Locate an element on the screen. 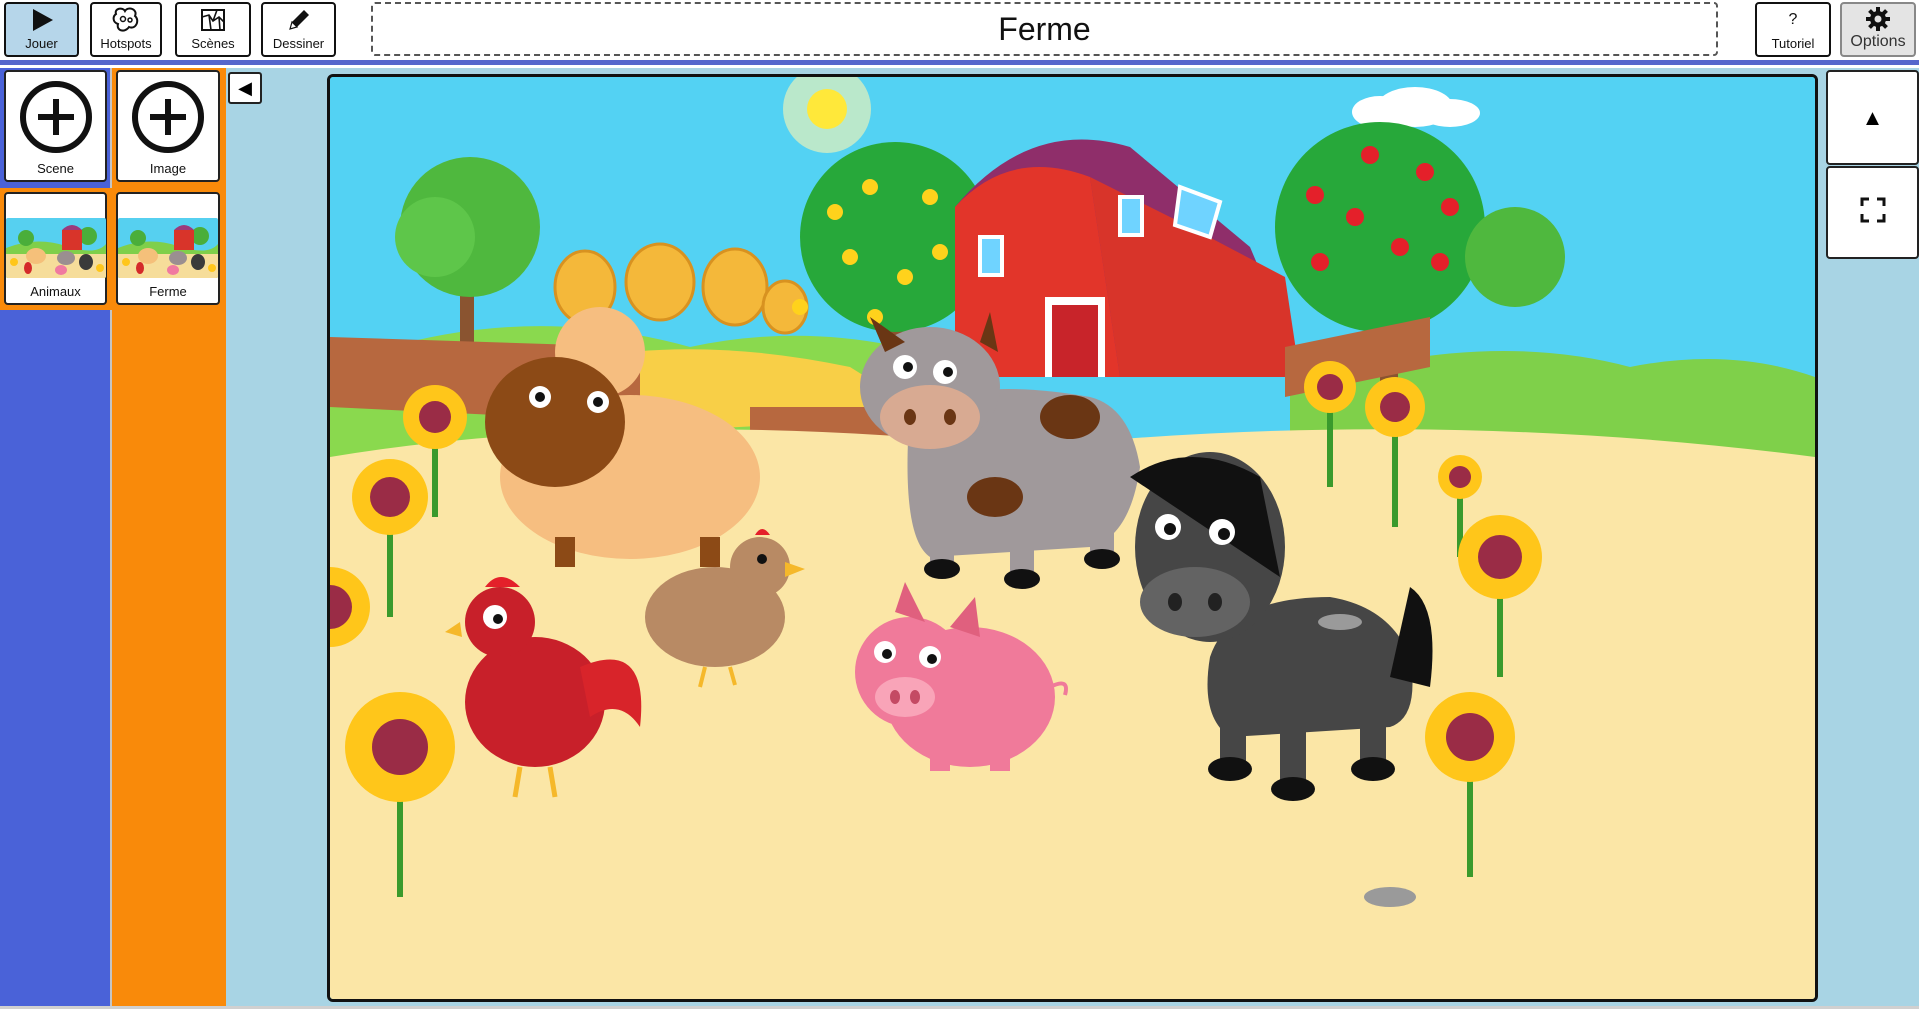 Image resolution: width=1919 pixels, height=1009 pixels. options-button: Options is located at coordinates (1878, 29).